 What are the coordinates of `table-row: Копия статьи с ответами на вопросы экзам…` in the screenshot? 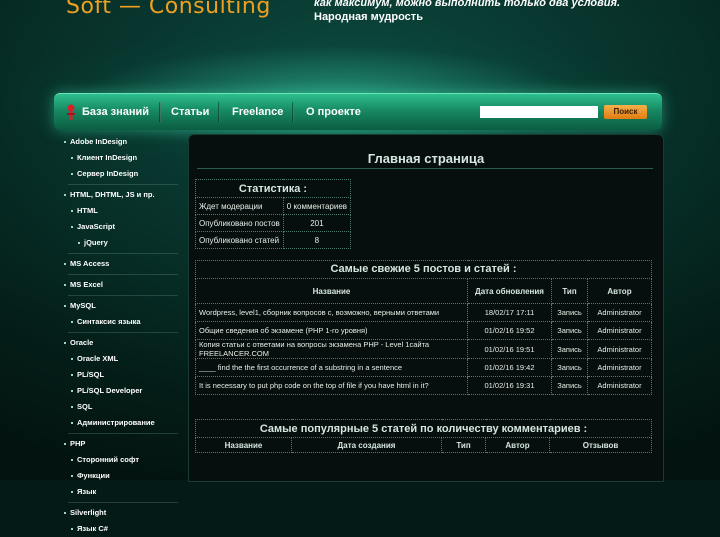 It's located at (423, 349).